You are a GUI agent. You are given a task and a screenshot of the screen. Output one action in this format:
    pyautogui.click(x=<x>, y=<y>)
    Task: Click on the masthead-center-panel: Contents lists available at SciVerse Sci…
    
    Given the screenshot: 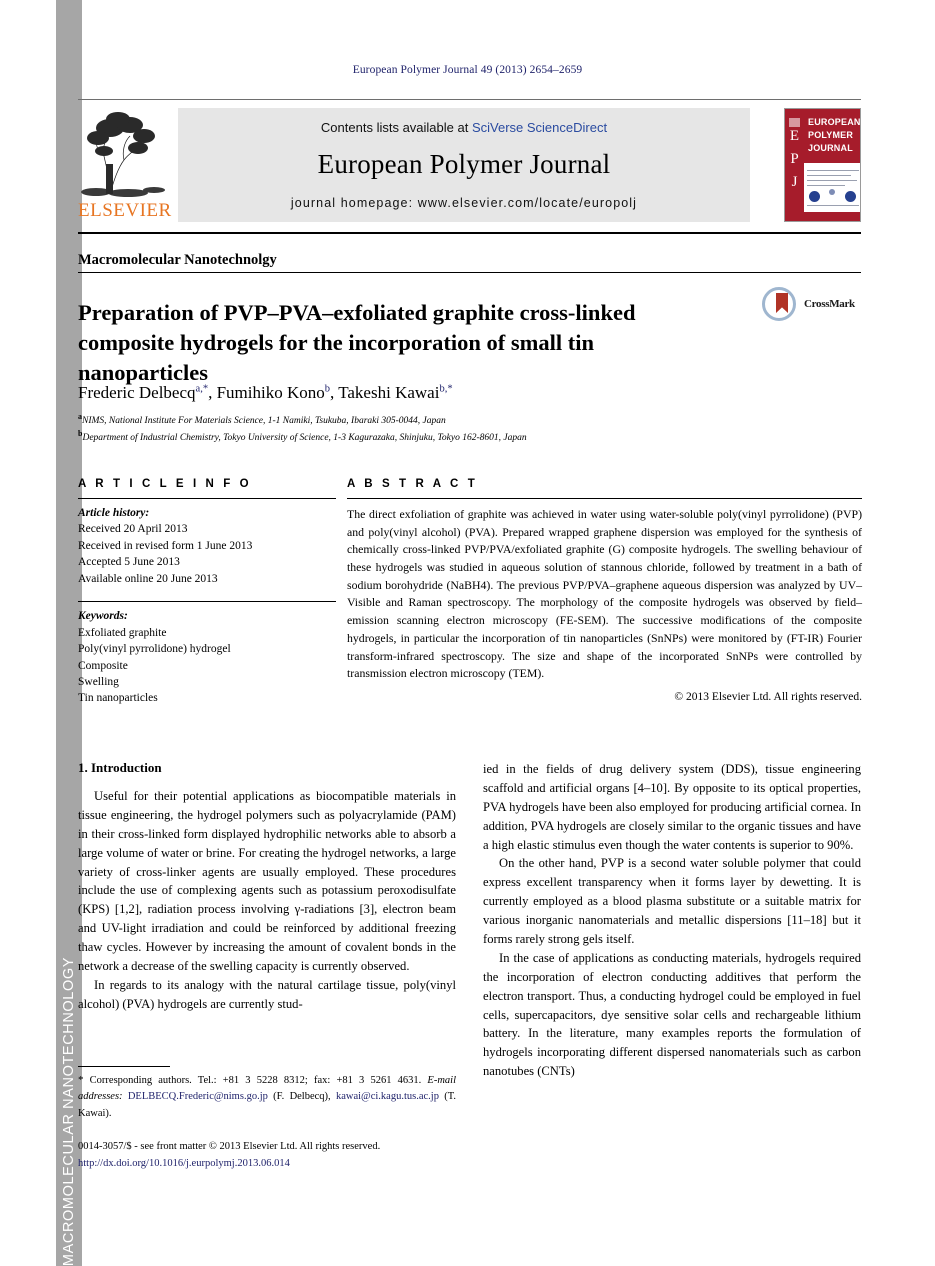 What is the action you would take?
    pyautogui.click(x=464, y=165)
    